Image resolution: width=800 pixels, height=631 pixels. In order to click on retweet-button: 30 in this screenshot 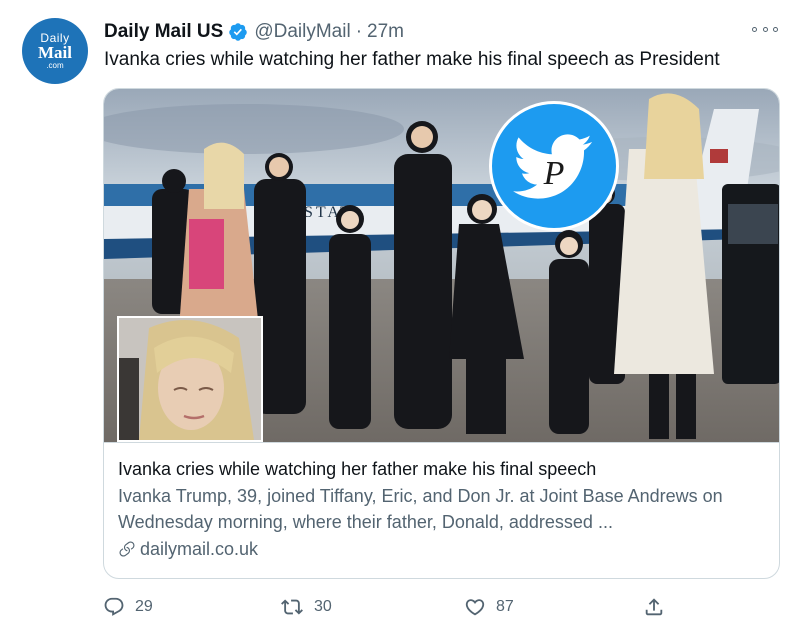, I will do `click(306, 607)`.